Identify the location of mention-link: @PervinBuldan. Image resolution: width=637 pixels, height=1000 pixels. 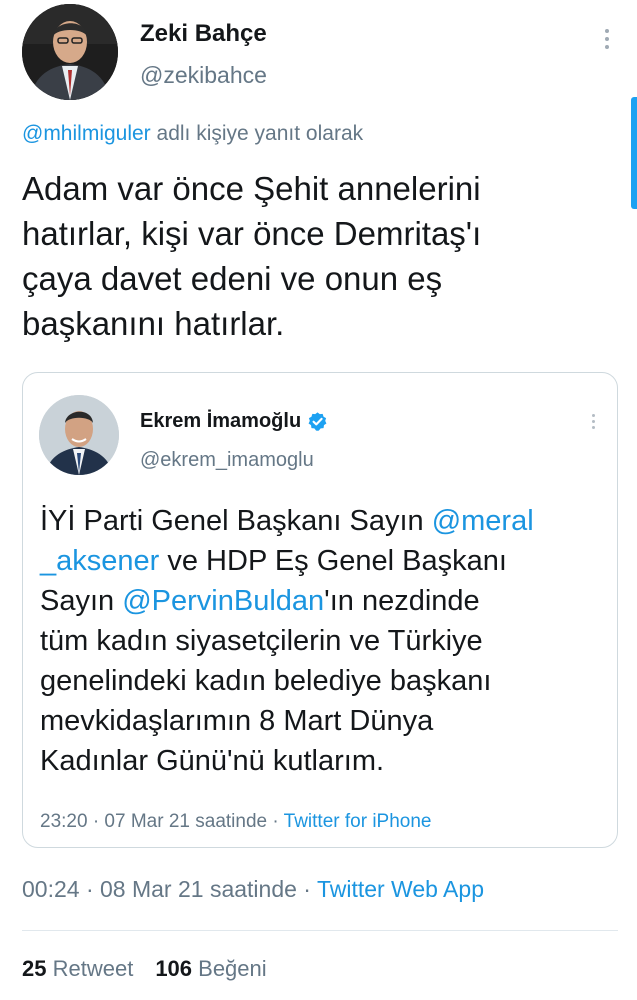
(223, 601).